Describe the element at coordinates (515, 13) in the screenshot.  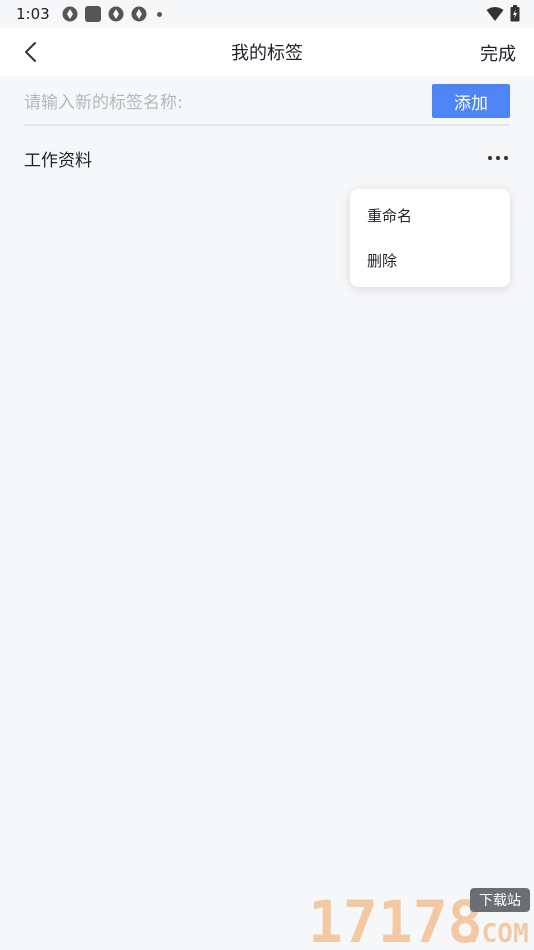
I see `battery-icon` at that location.